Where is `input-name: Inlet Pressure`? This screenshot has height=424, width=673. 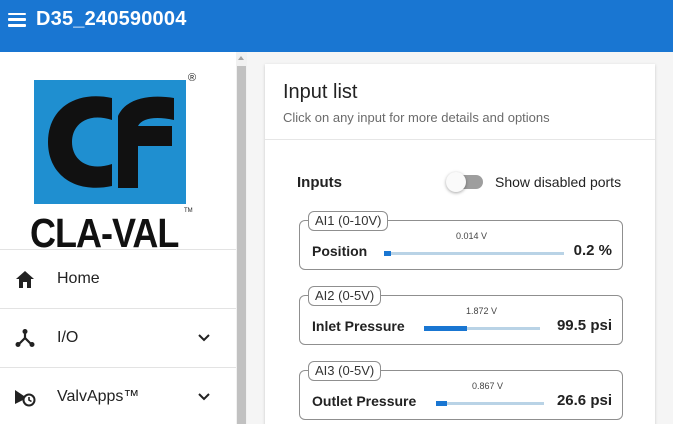 input-name: Inlet Pressure is located at coordinates (358, 326).